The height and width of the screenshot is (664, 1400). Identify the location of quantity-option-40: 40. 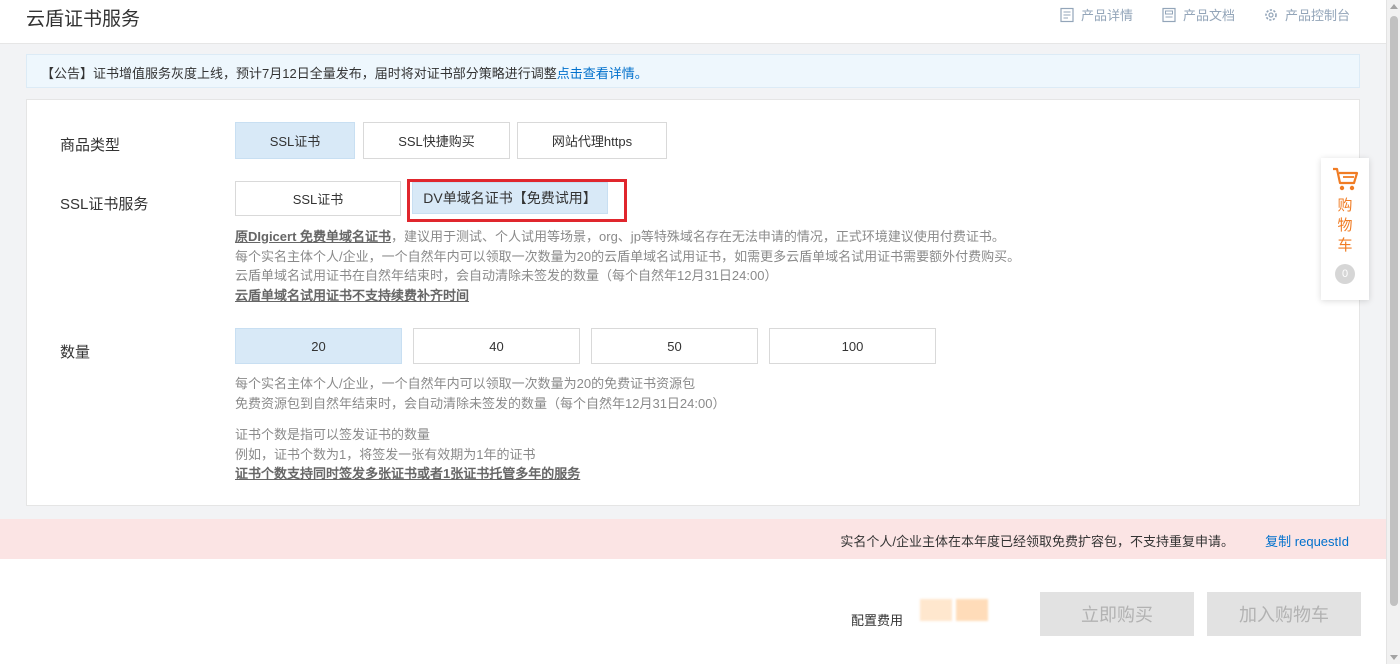
(496, 346).